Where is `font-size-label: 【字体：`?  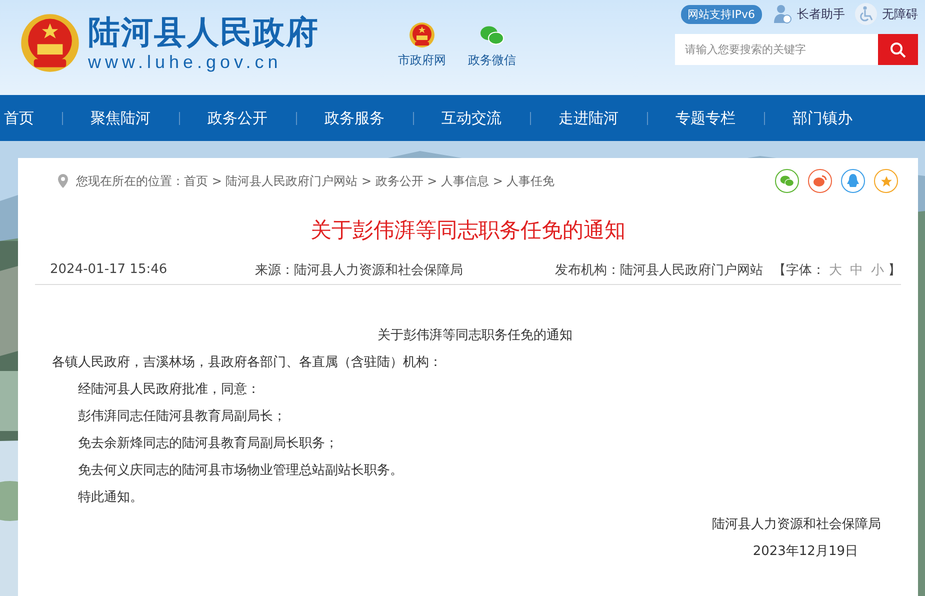
font-size-label: 【字体： is located at coordinates (799, 270).